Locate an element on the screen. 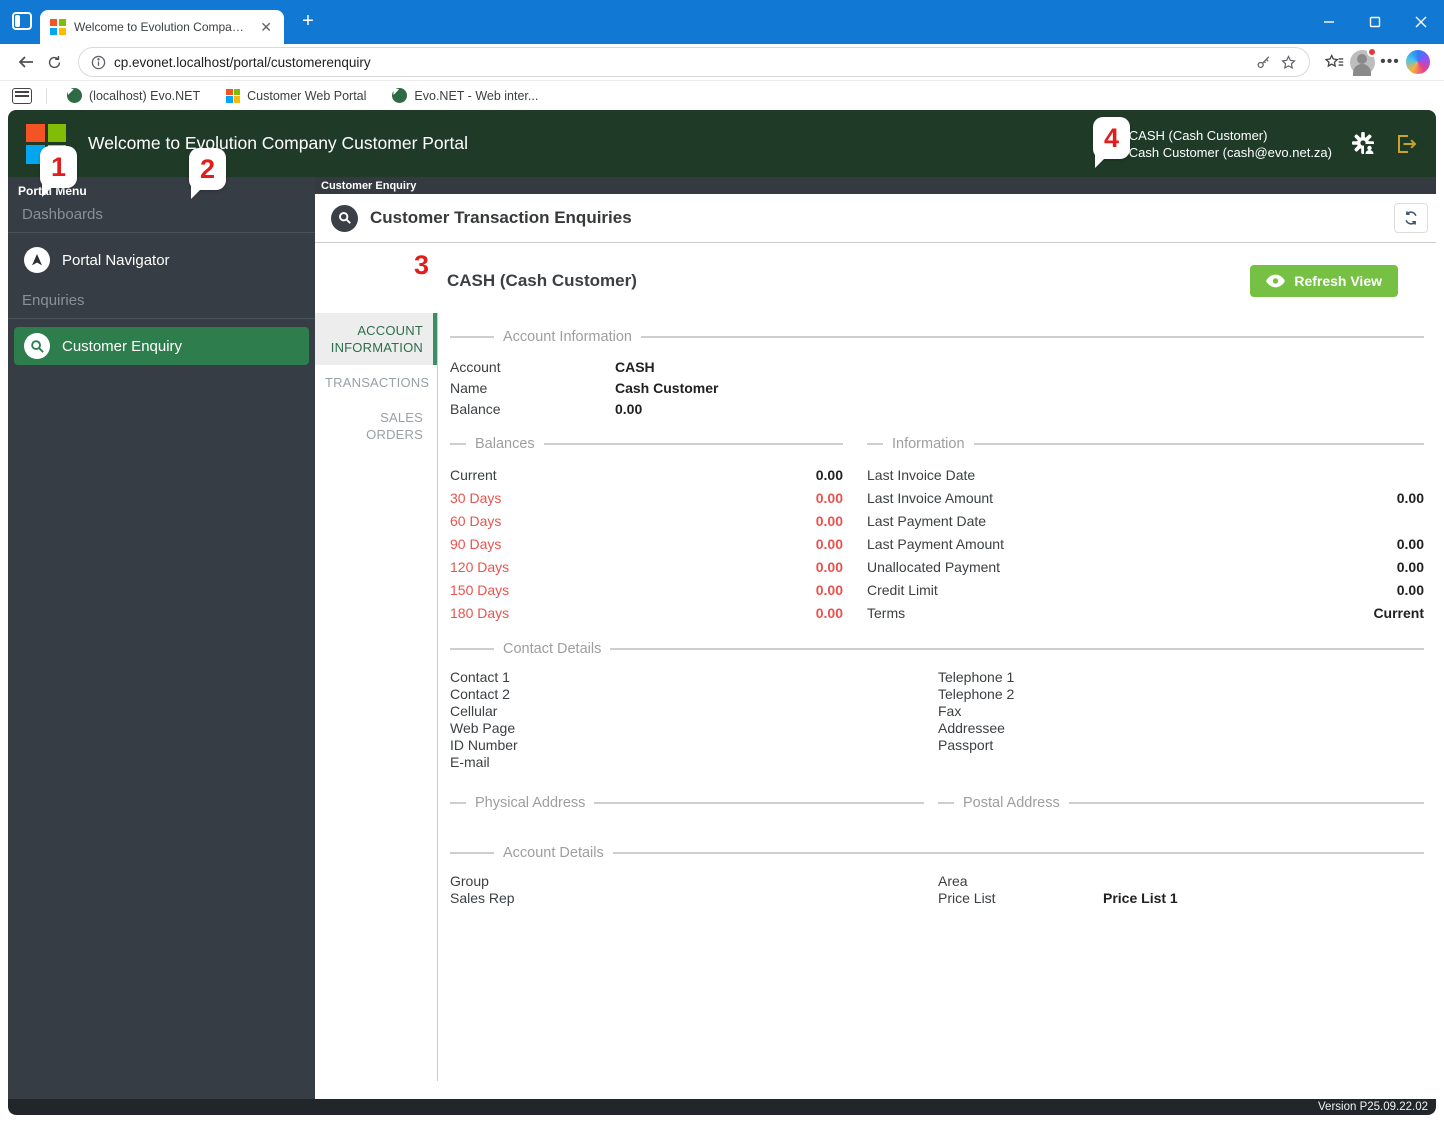 The width and height of the screenshot is (1444, 1121). legend-contact-details: Contact Details is located at coordinates (937, 649).